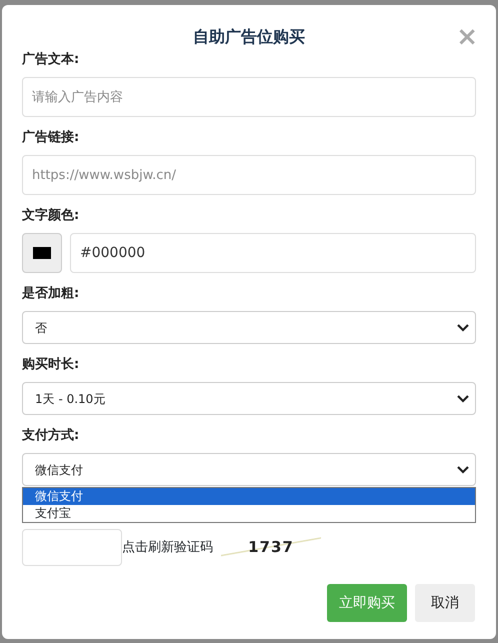 This screenshot has height=643, width=498. Describe the element at coordinates (41, 328) in the screenshot. I see `select-value: 否` at that location.